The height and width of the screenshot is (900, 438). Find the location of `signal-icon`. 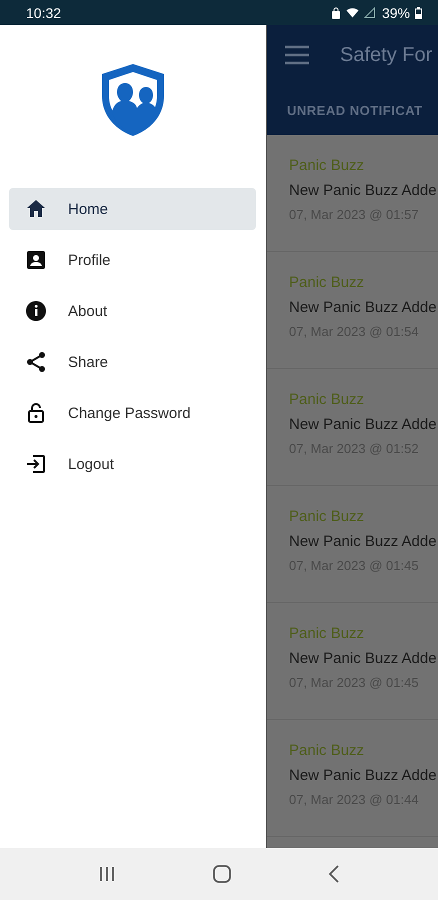

signal-icon is located at coordinates (369, 12).